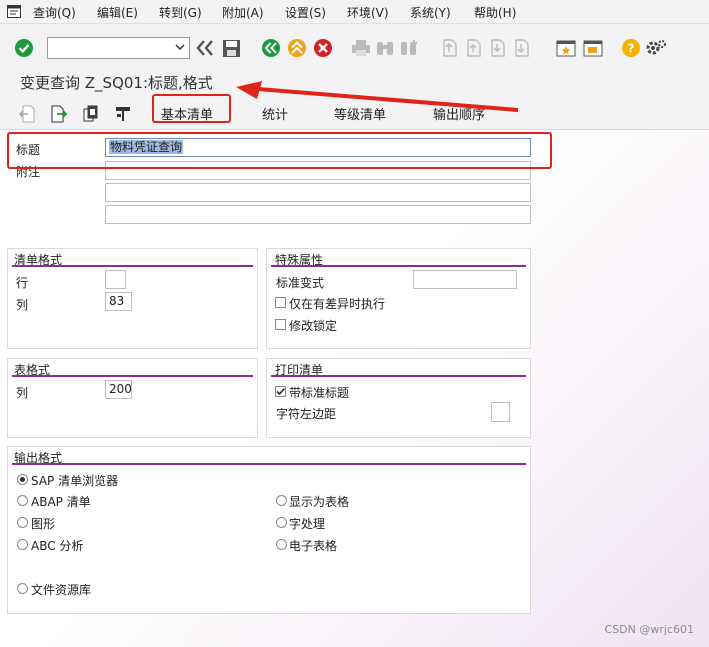  Describe the element at coordinates (243, 12) in the screenshot. I see `menu-extras: 附加(A)` at that location.